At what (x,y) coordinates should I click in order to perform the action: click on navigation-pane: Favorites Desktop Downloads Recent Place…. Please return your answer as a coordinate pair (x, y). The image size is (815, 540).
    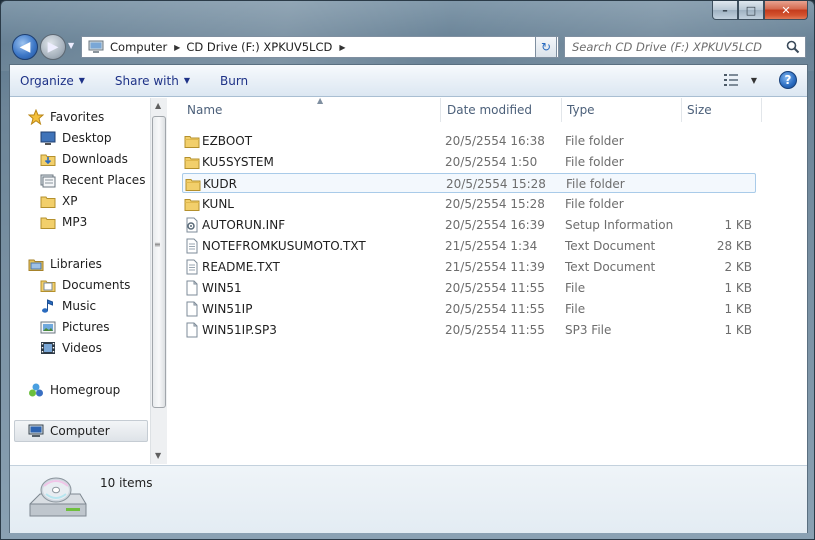
    Looking at the image, I should click on (88, 281).